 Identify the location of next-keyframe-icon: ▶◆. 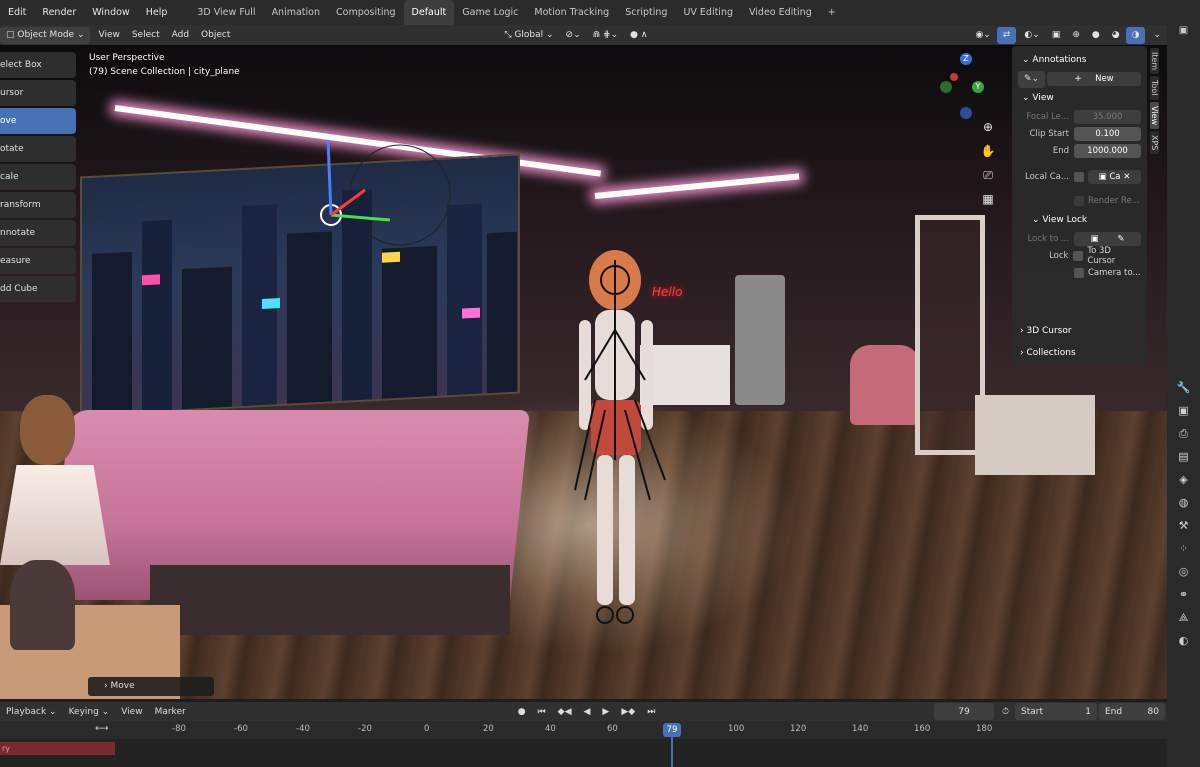
(628, 712).